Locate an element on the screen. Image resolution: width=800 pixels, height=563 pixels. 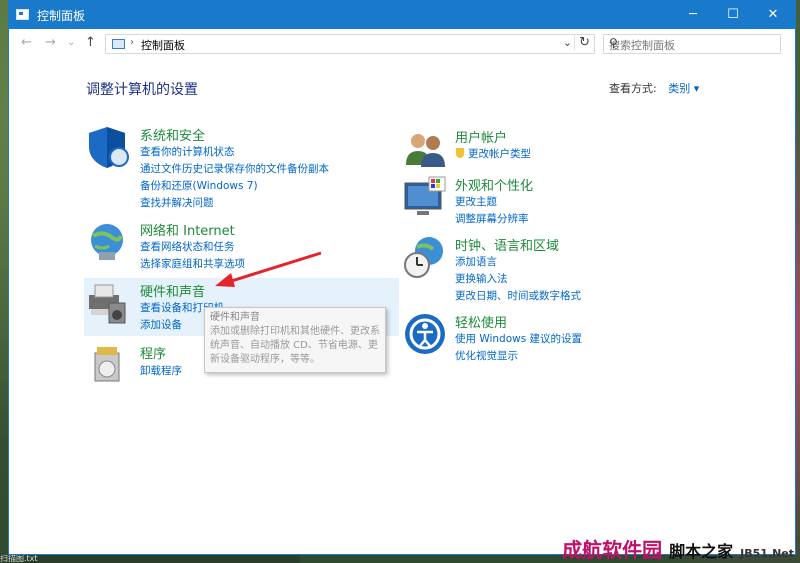
link: 添加设备 is located at coordinates (161, 324).